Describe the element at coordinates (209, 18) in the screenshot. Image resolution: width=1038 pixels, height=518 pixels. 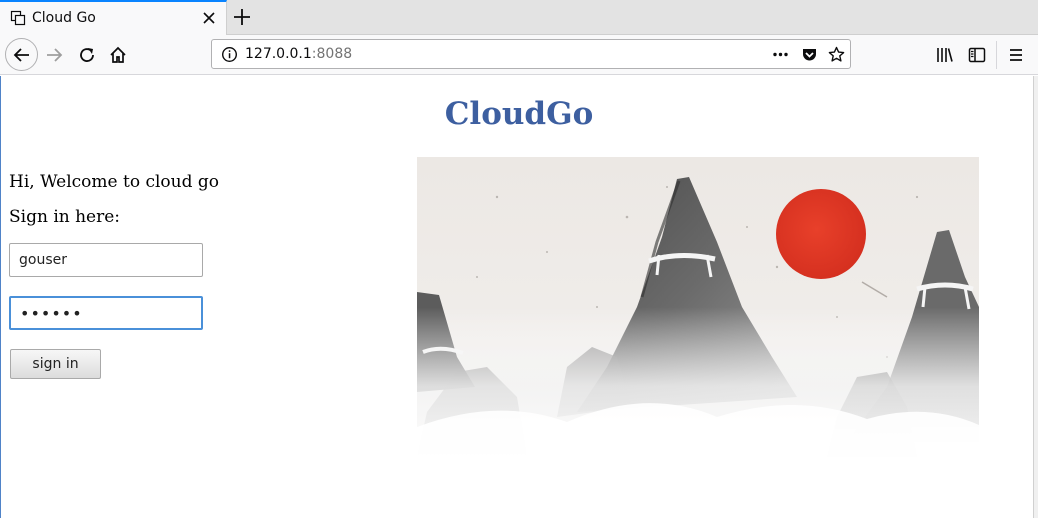
I see `close-icon` at that location.